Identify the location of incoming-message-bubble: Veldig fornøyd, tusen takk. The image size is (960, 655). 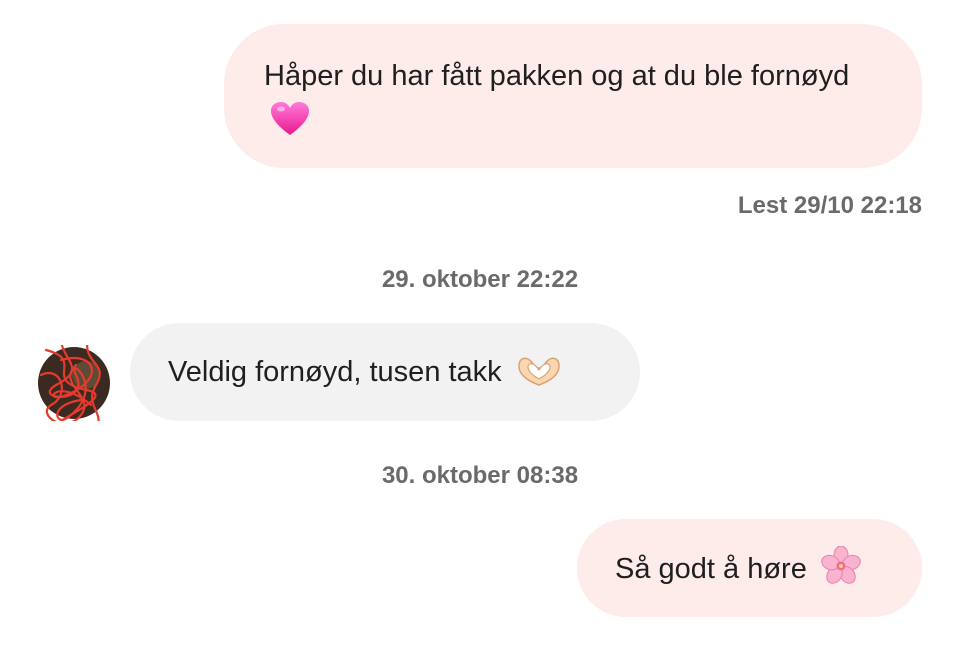
(385, 372).